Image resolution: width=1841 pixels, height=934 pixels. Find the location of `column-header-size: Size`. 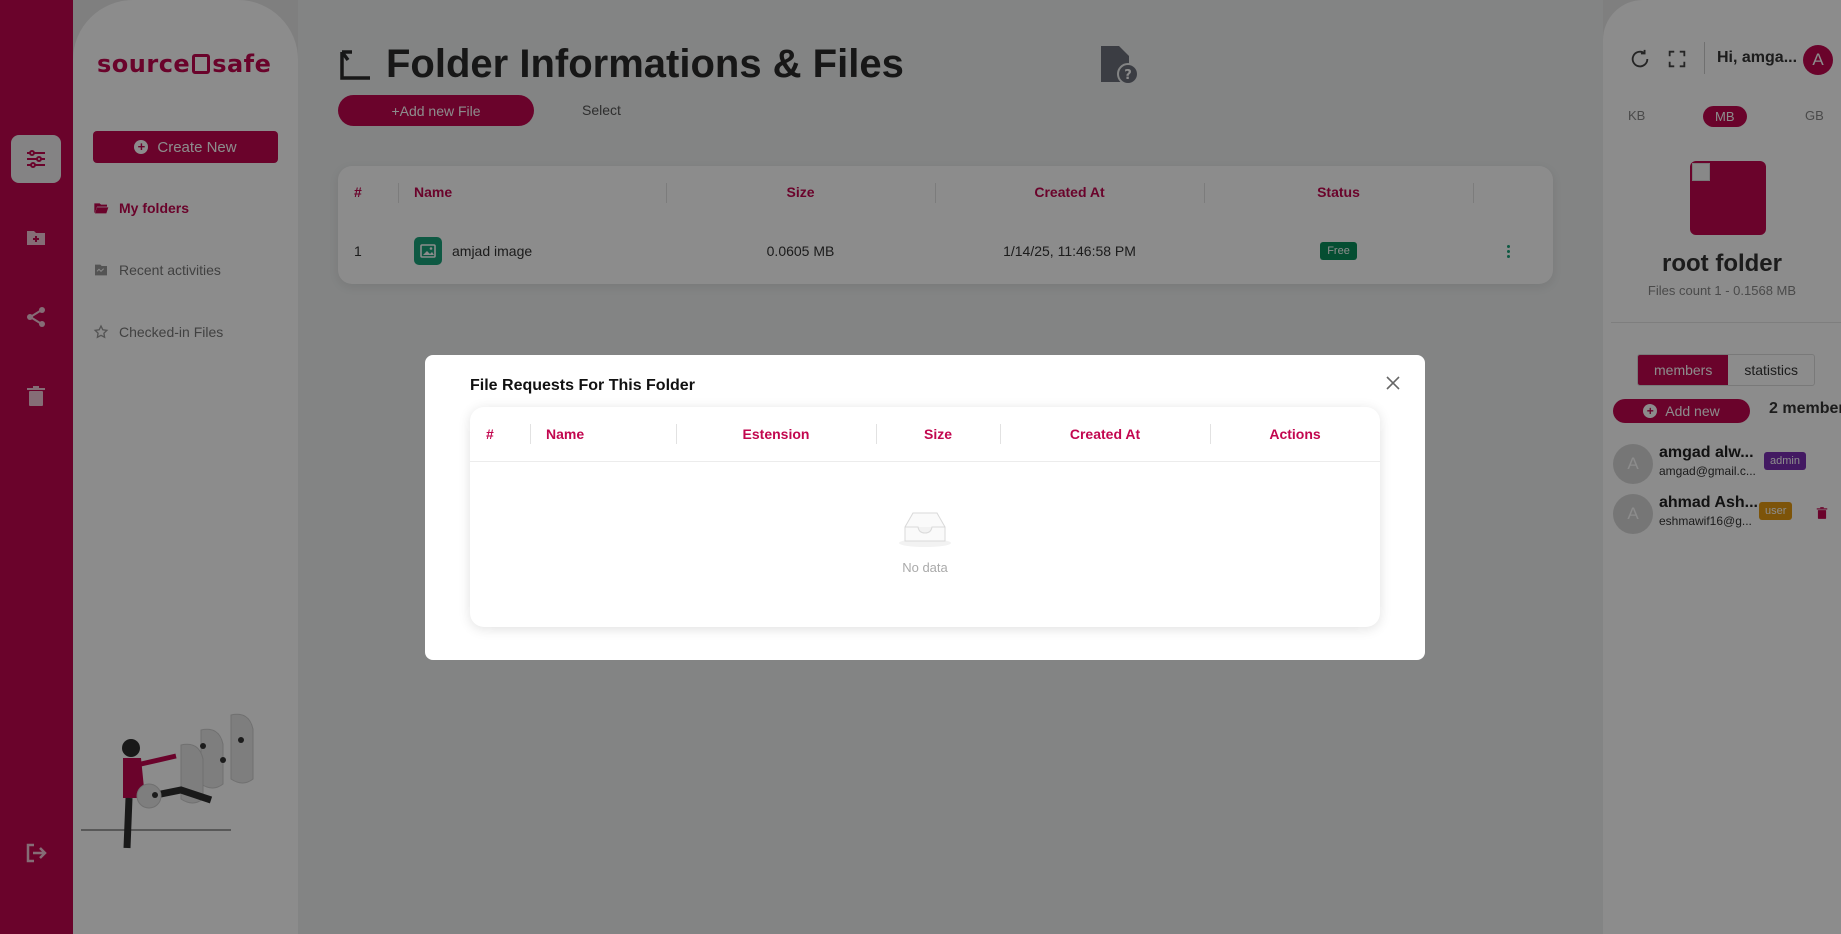

column-header-size: Size is located at coordinates (938, 434).